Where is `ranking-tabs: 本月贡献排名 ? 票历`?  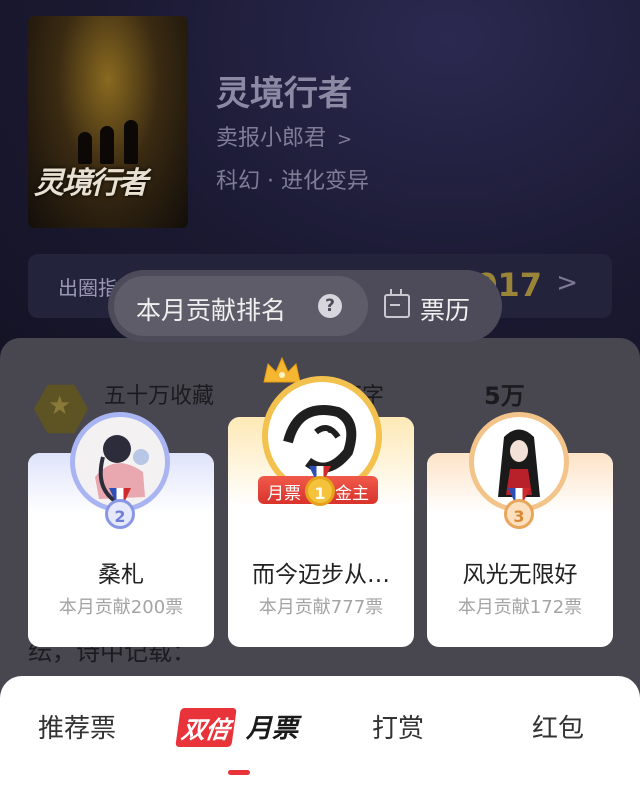 ranking-tabs: 本月贡献排名 ? 票历 is located at coordinates (305, 306).